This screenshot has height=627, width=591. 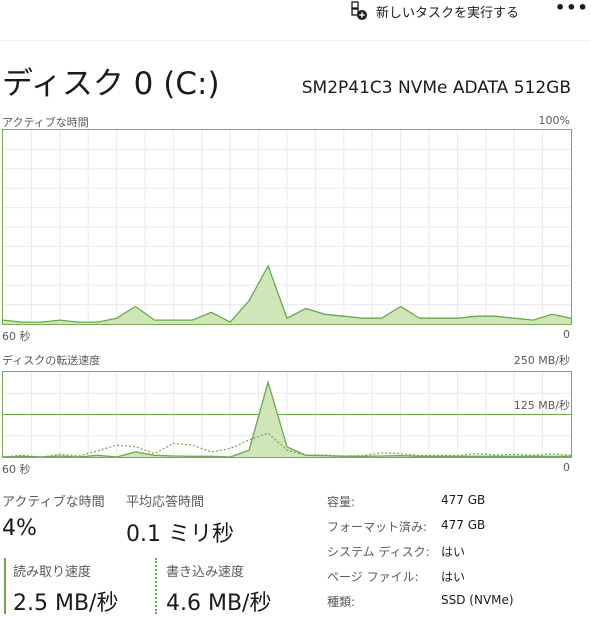 I want to click on toolbar: 新しいタスクを実行する •••, so click(x=295, y=20).